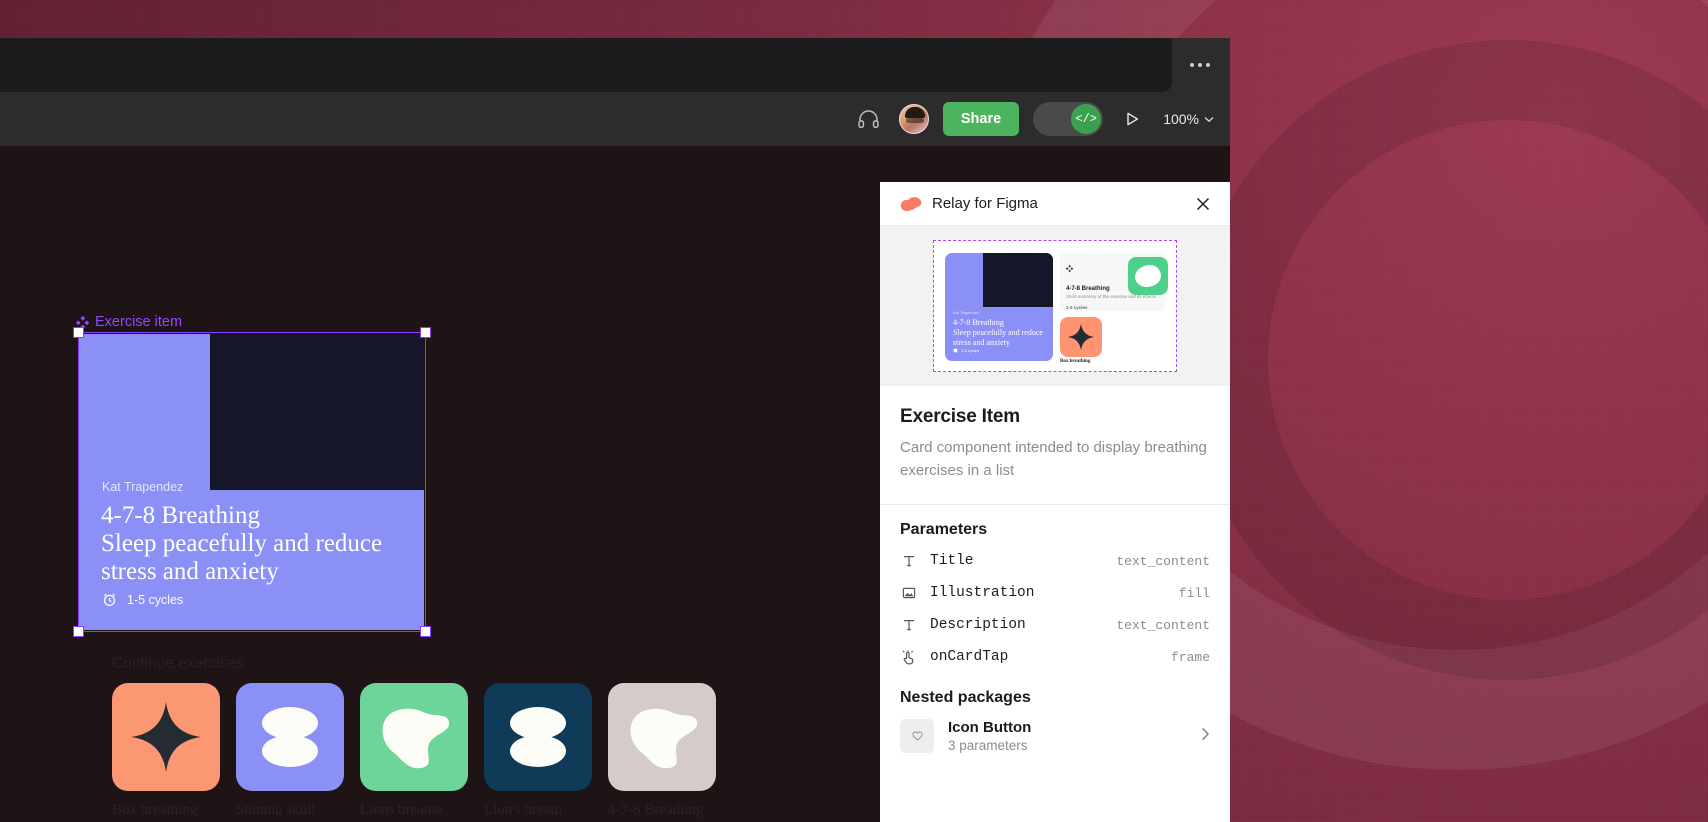 The image size is (1708, 822). Describe the element at coordinates (998, 332) in the screenshot. I see `preview-title-line-2: Sleep peacefully and reduce` at that location.